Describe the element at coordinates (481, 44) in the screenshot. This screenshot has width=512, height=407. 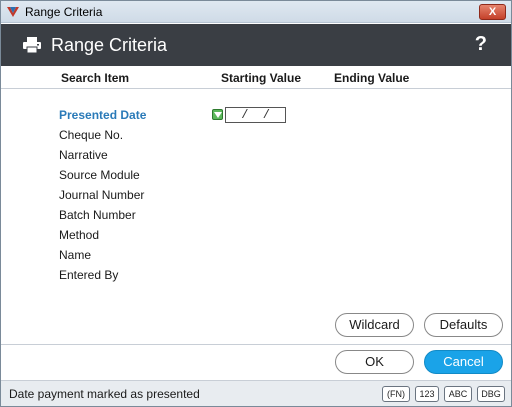
I see `help-icon: ?` at that location.